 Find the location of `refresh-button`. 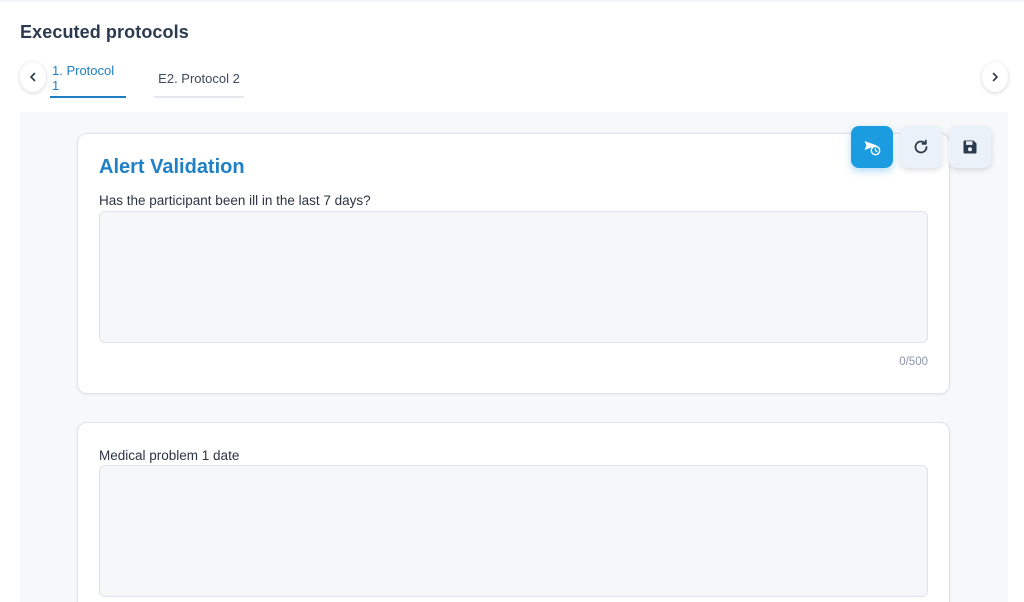

refresh-button is located at coordinates (921, 147).